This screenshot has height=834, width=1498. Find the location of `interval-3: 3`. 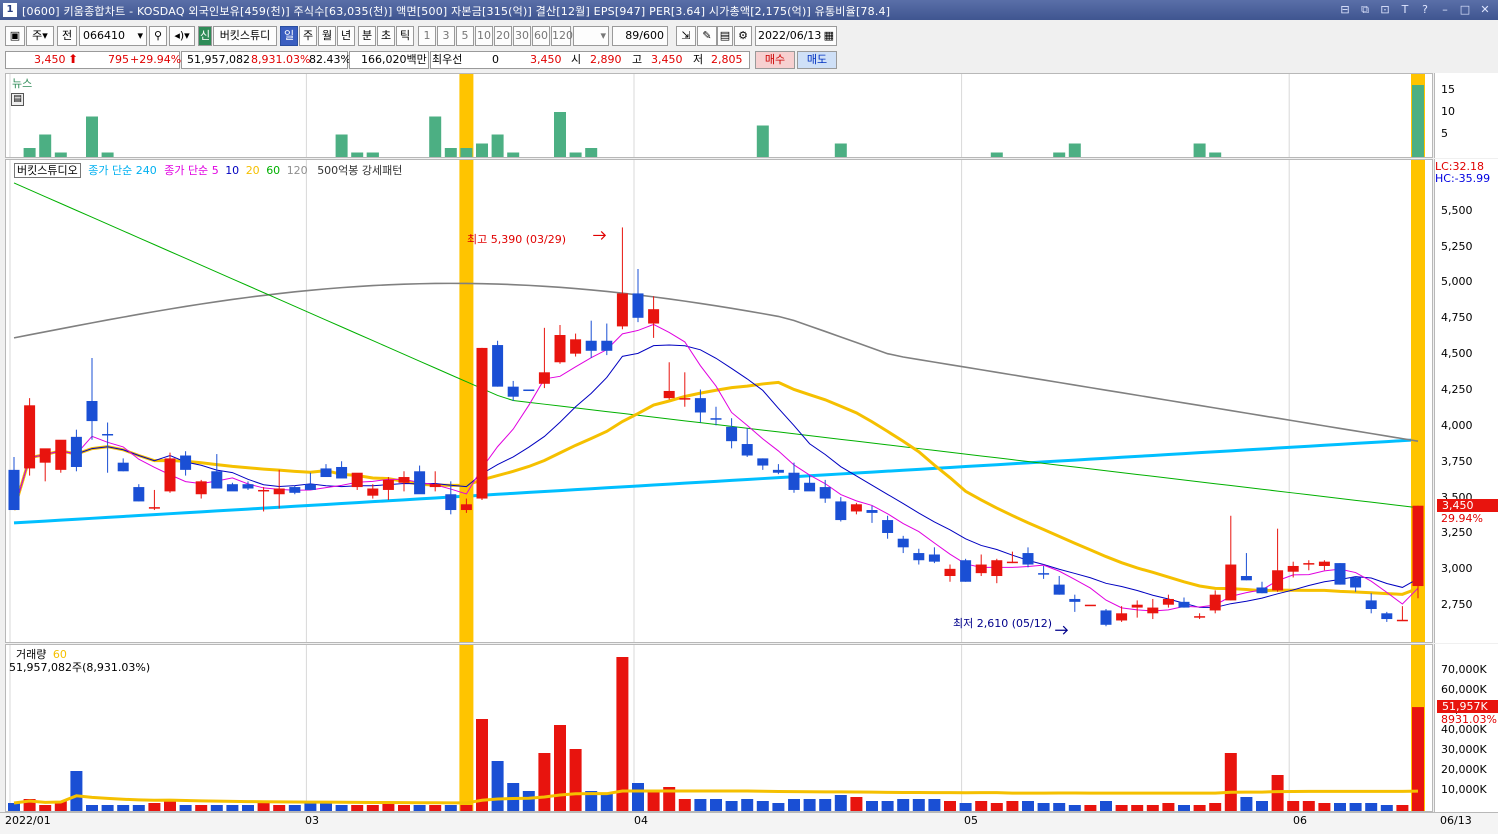

interval-3: 3 is located at coordinates (446, 36).